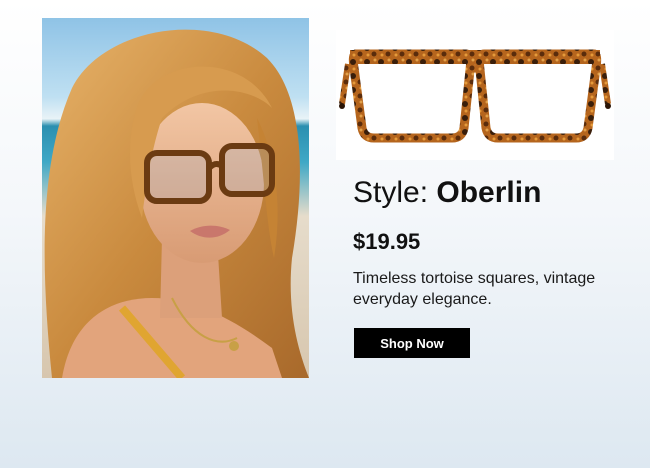 Image resolution: width=650 pixels, height=468 pixels. I want to click on style-prefix: Style:, so click(395, 192).